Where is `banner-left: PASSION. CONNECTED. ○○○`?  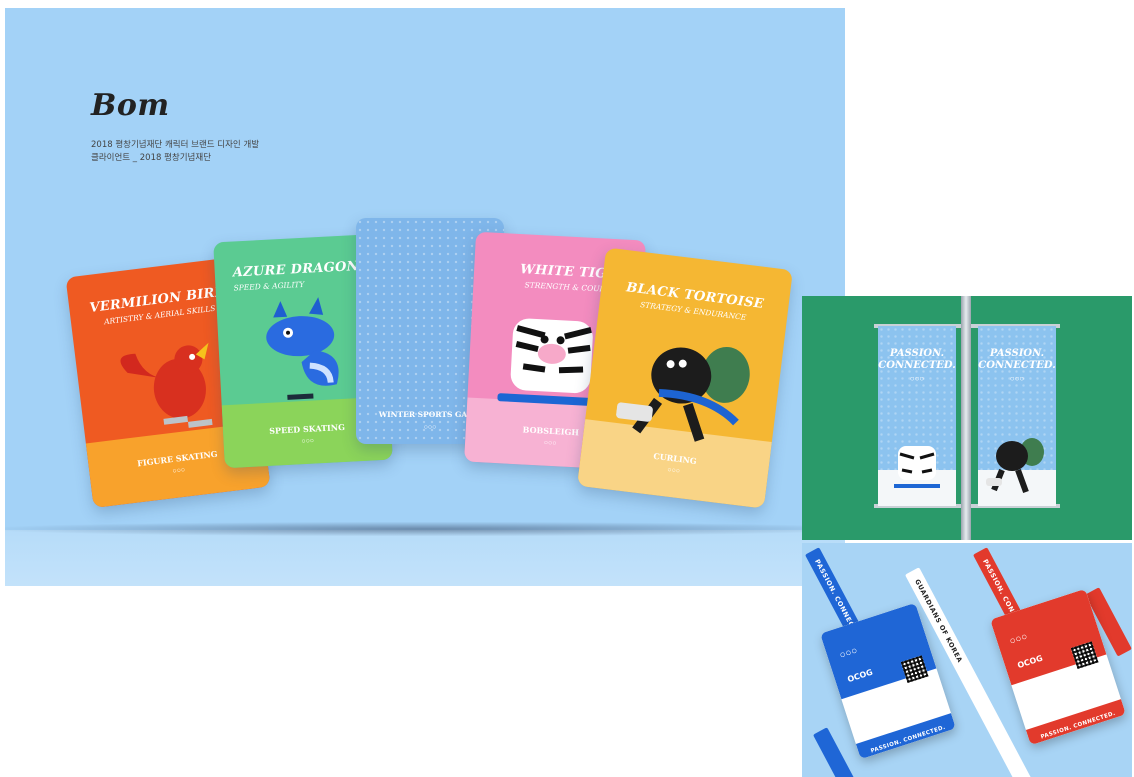 banner-left: PASSION. CONNECTED. ○○○ is located at coordinates (917, 416).